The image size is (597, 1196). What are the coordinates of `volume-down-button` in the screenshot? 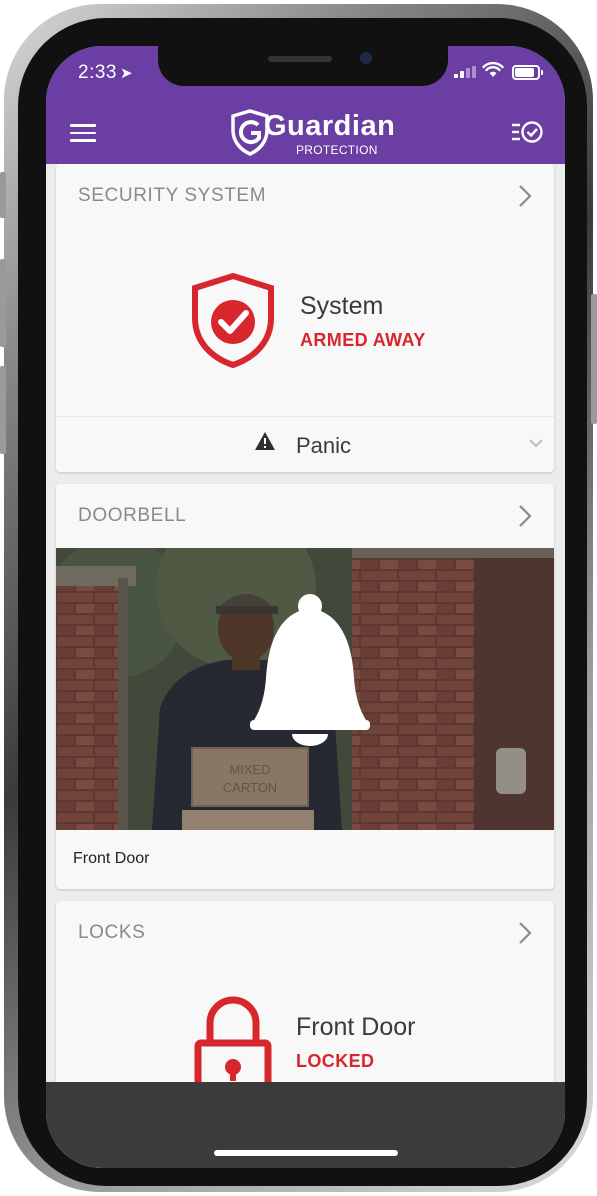 It's located at (3, 410).